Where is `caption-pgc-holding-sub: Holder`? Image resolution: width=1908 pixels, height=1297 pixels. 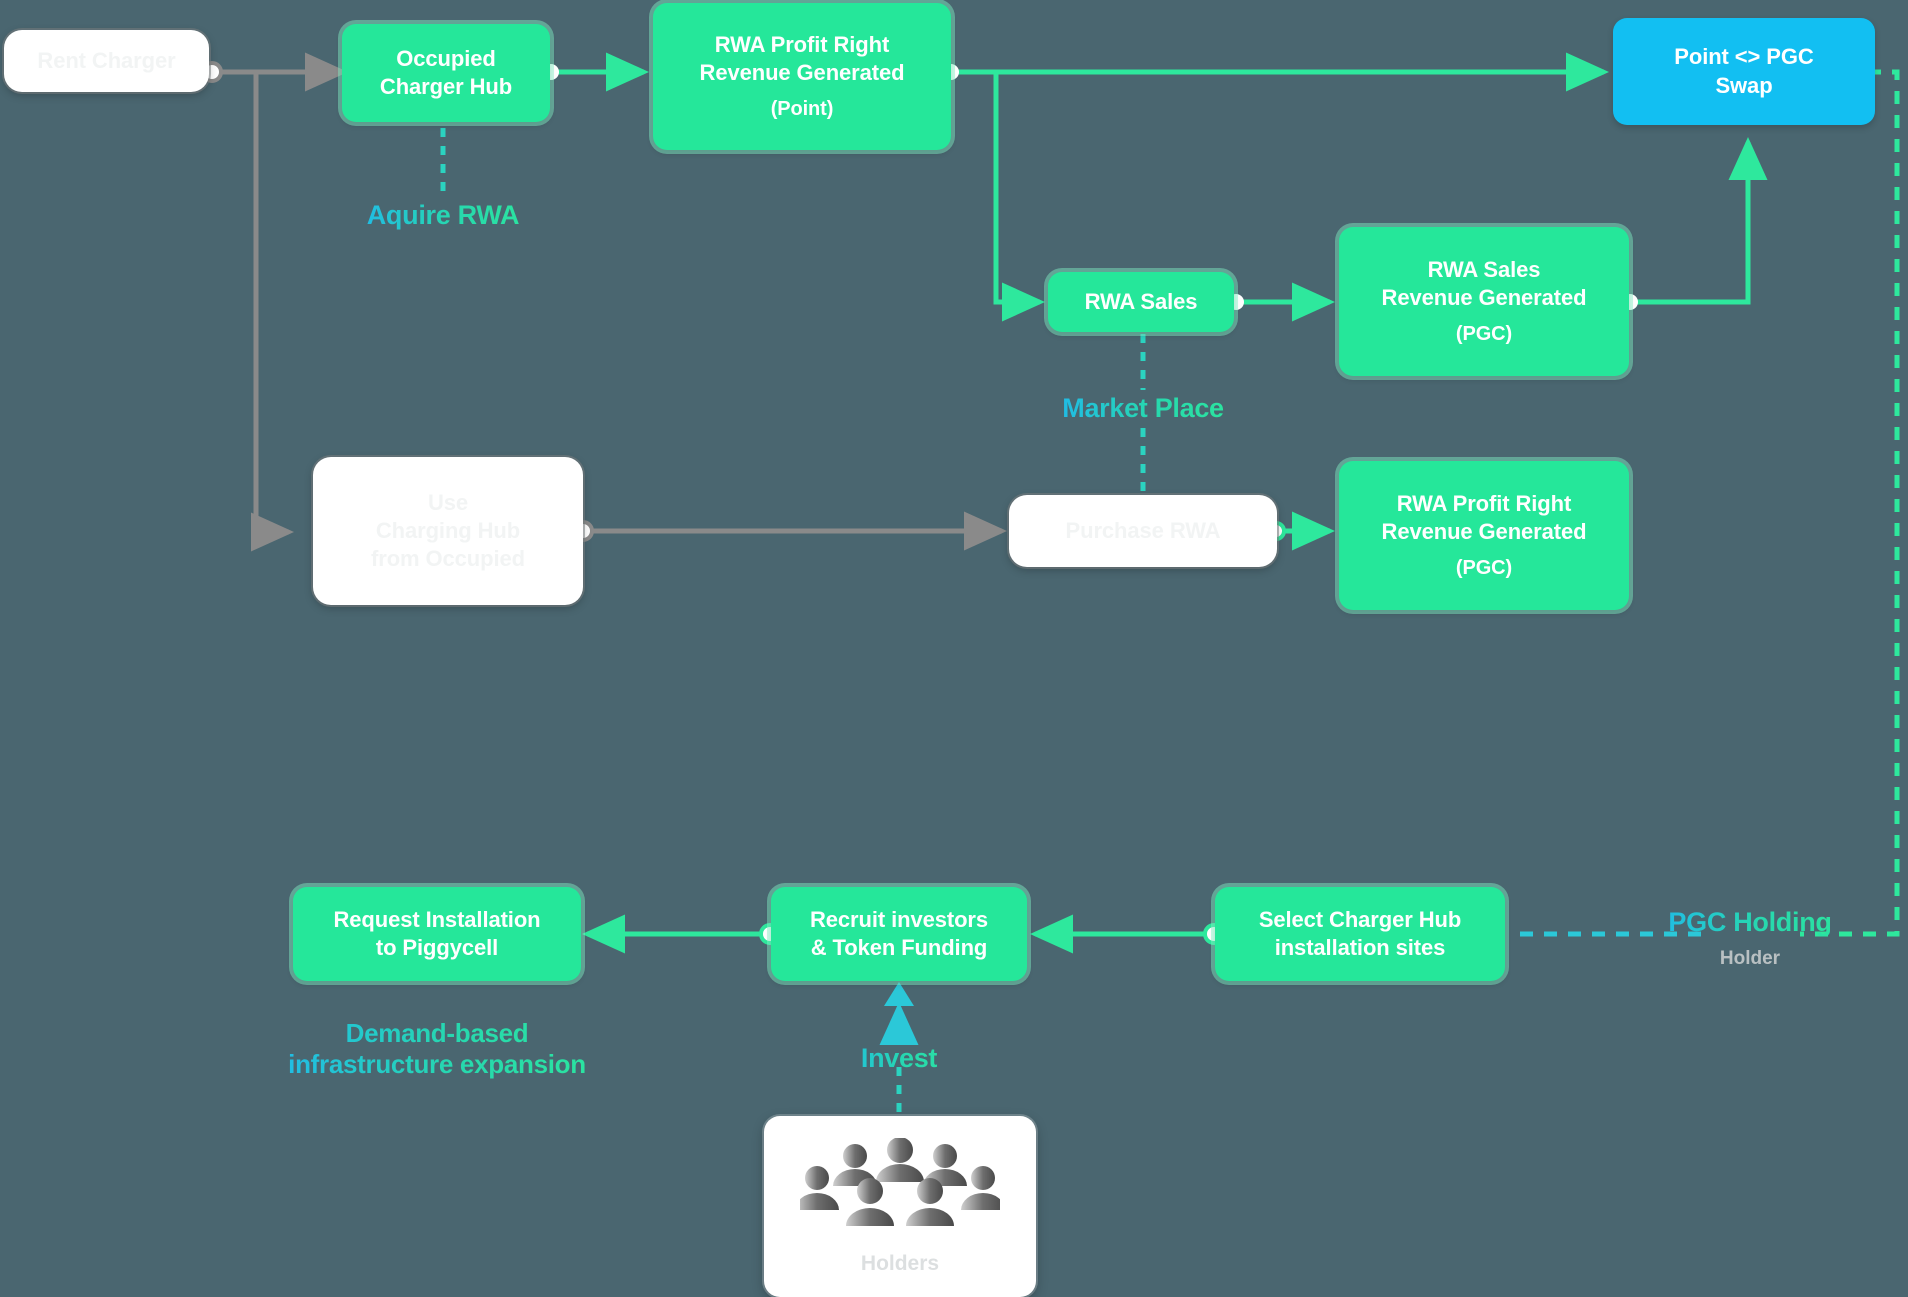
caption-pgc-holding-sub: Holder is located at coordinates (1750, 958).